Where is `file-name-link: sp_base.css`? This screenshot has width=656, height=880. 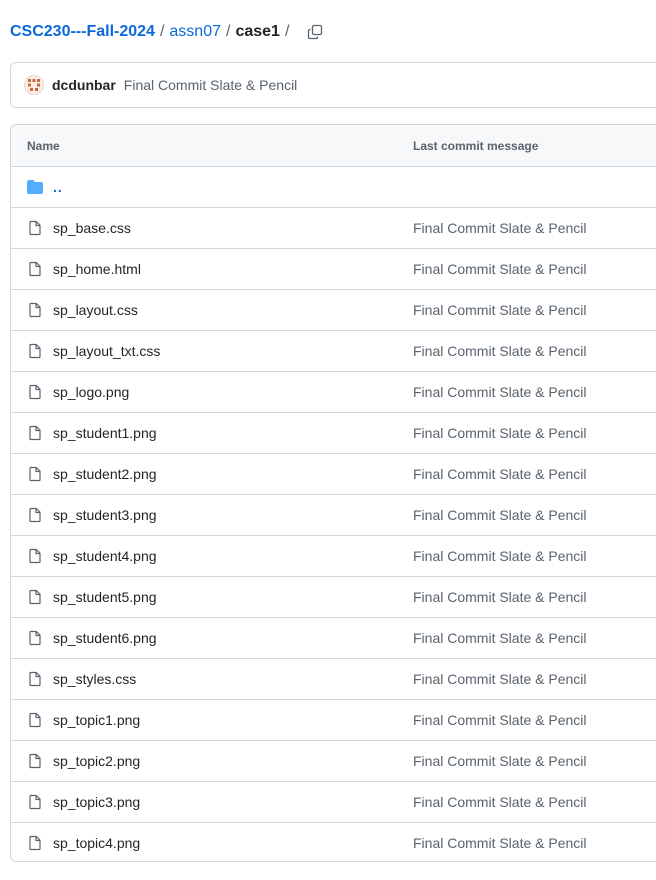
file-name-link: sp_base.css is located at coordinates (92, 228).